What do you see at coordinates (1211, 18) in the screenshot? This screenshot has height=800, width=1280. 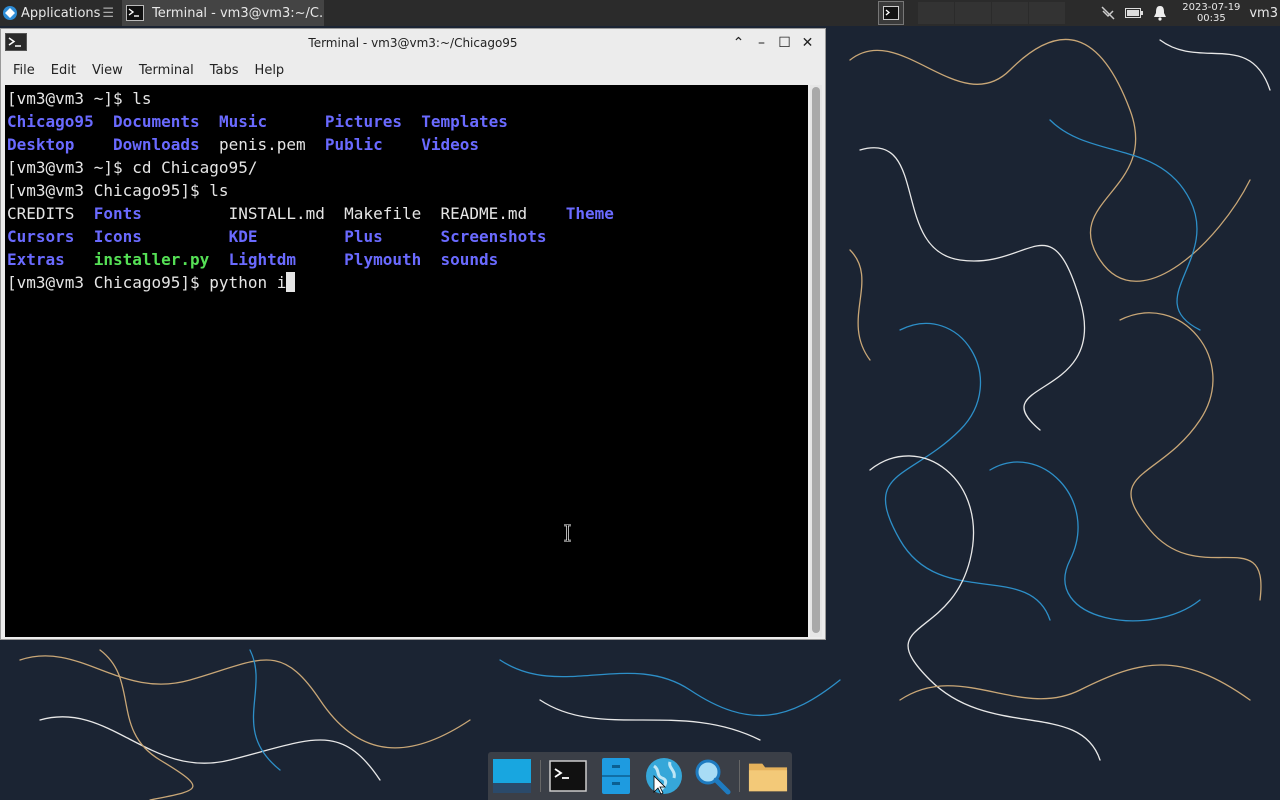 I see `clock-time: 00:35` at bounding box center [1211, 18].